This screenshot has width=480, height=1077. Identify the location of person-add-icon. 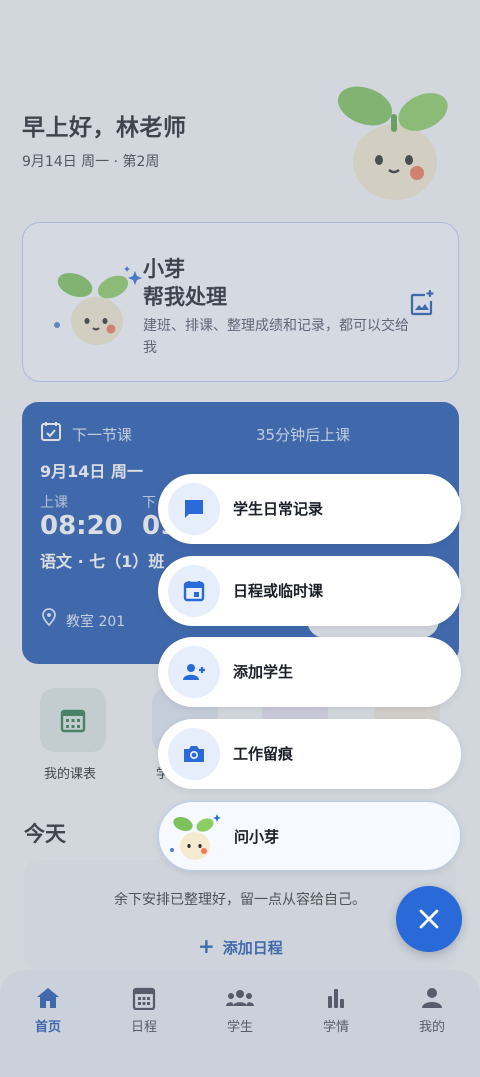
(194, 672).